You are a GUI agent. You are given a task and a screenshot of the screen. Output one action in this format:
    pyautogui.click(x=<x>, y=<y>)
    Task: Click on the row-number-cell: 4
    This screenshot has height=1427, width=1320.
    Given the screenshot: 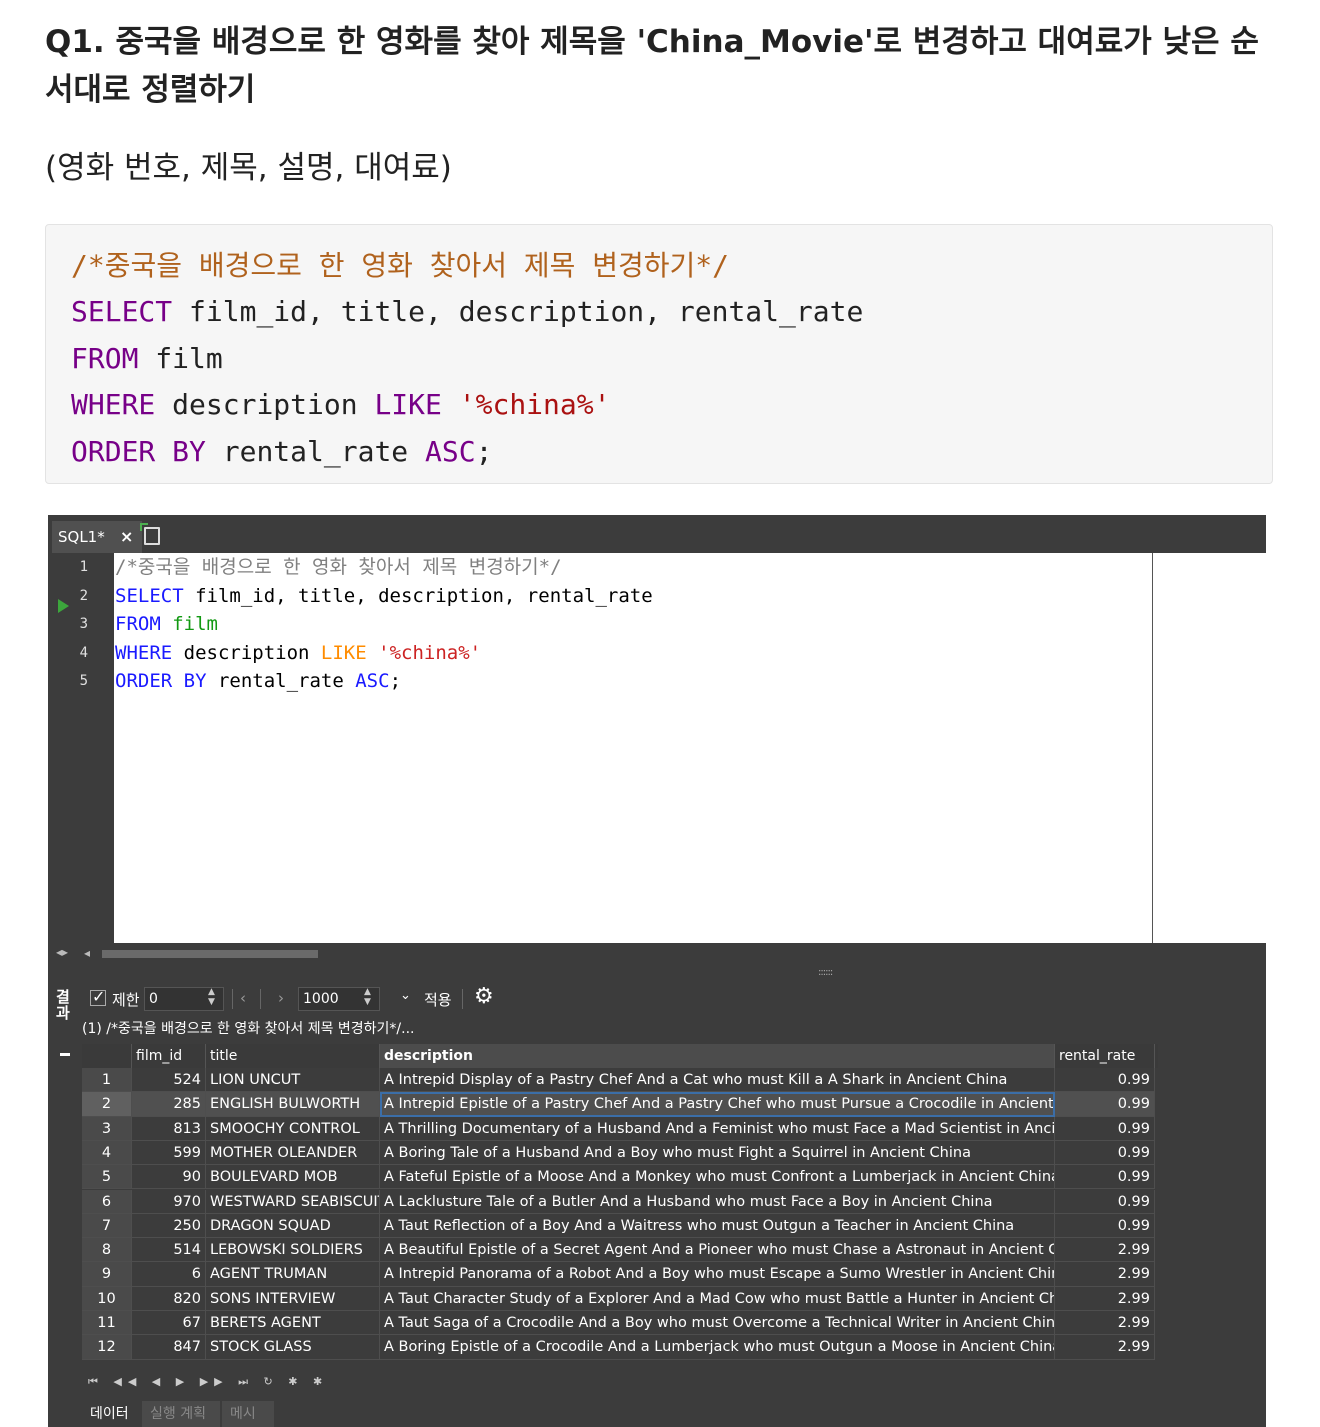 What is the action you would take?
    pyautogui.click(x=107, y=1153)
    